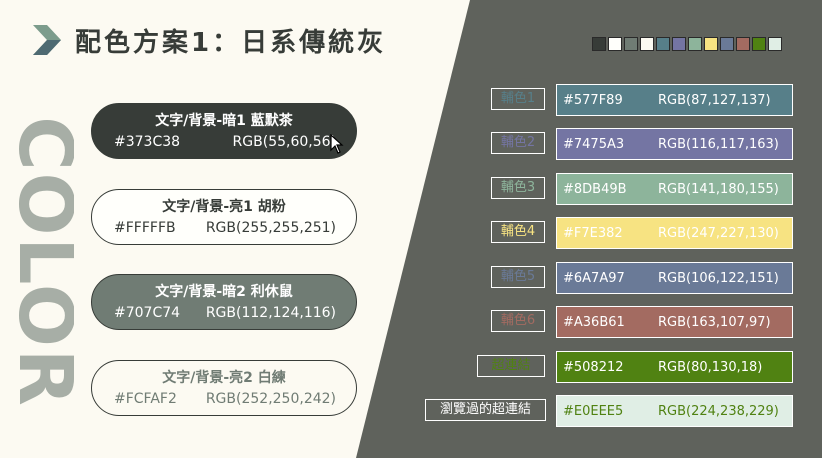 The height and width of the screenshot is (458, 822). Describe the element at coordinates (518, 188) in the screenshot. I see `accent-color-label: 輔色3` at that location.